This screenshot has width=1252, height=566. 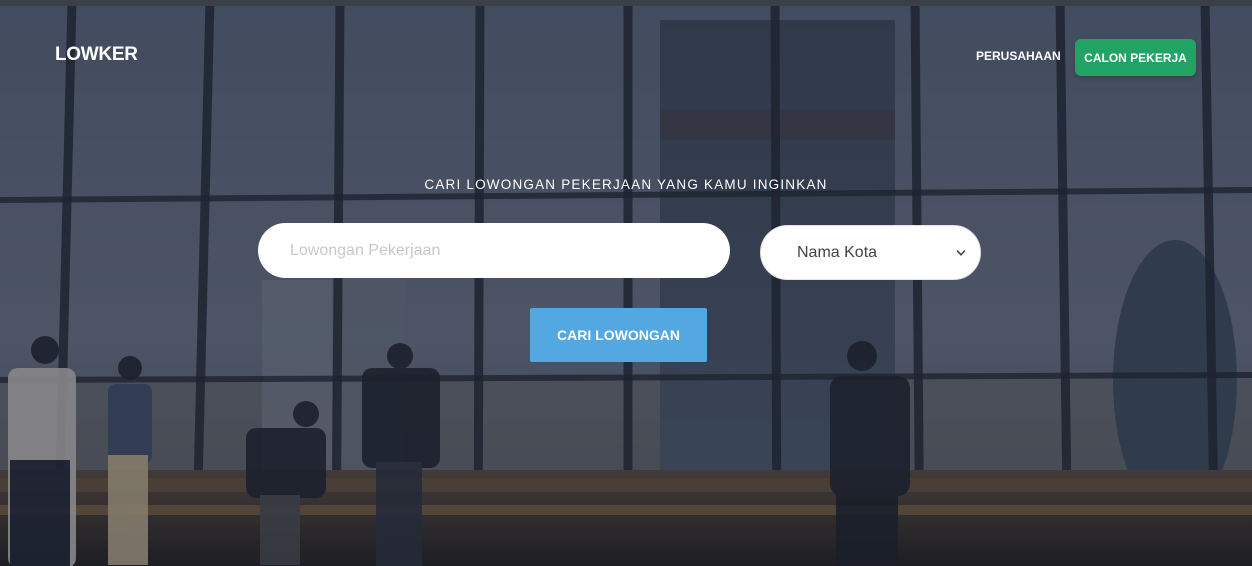 I want to click on city-select: Nama Kota, so click(x=870, y=252).